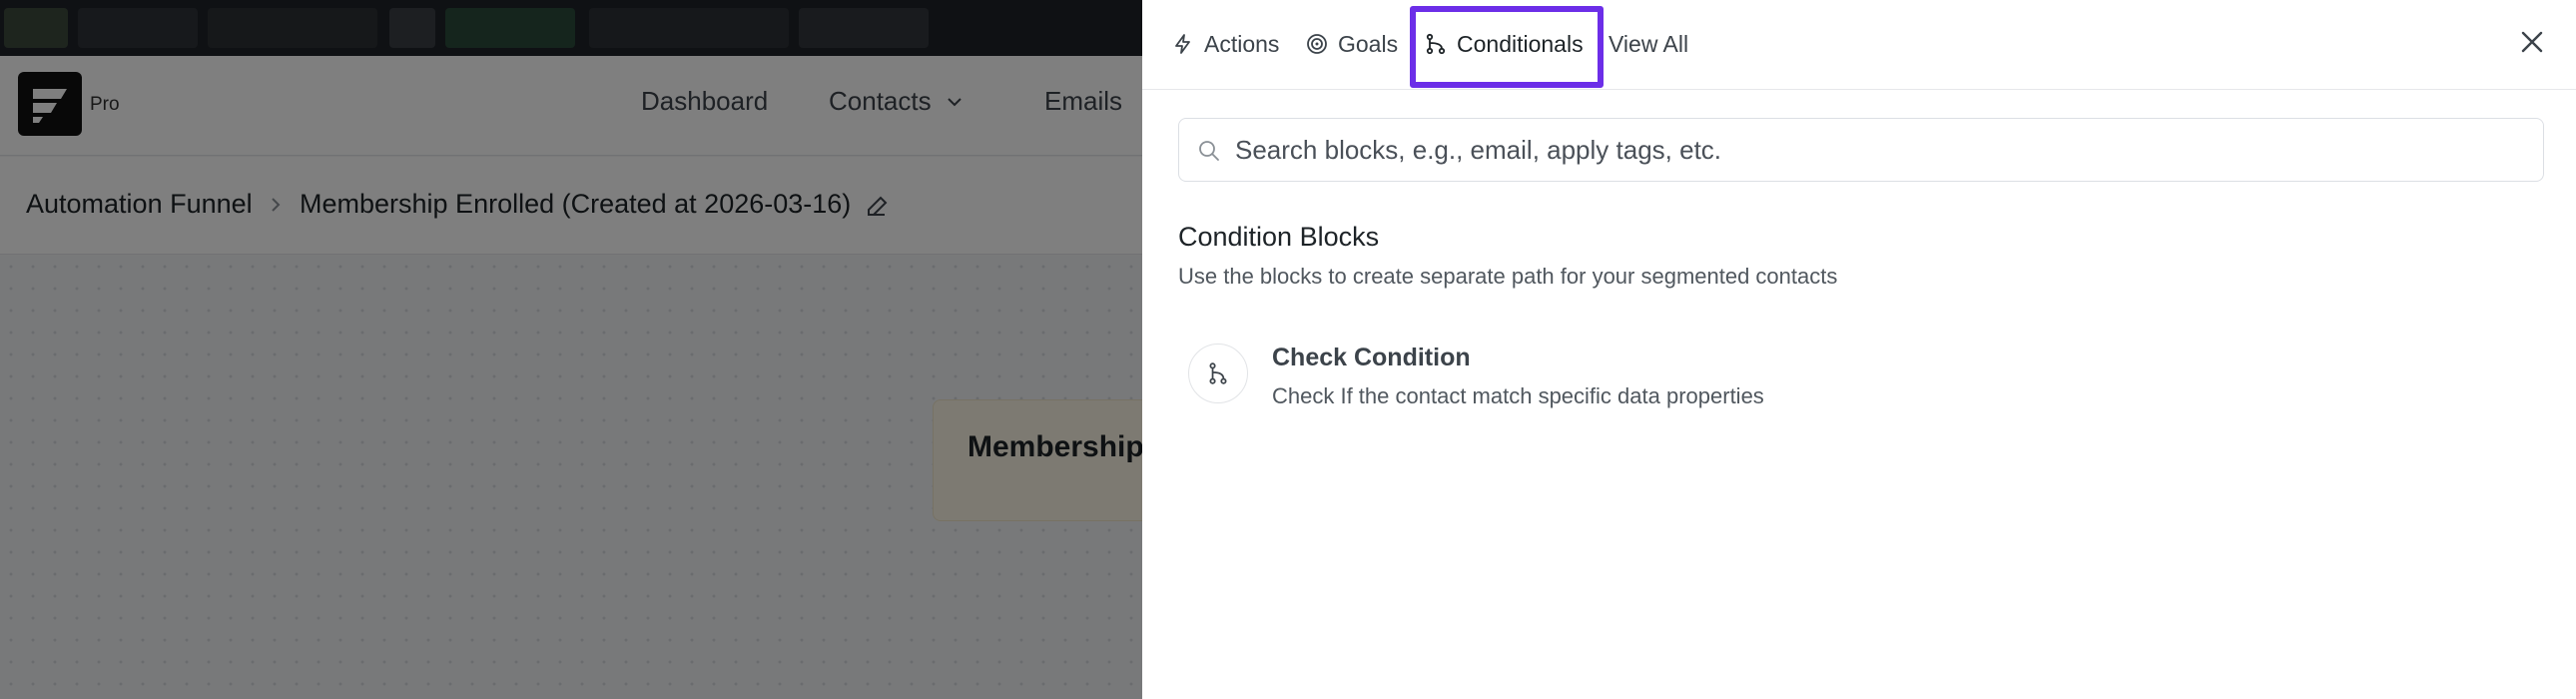  Describe the element at coordinates (1182, 44) in the screenshot. I see `lightning-icon` at that location.